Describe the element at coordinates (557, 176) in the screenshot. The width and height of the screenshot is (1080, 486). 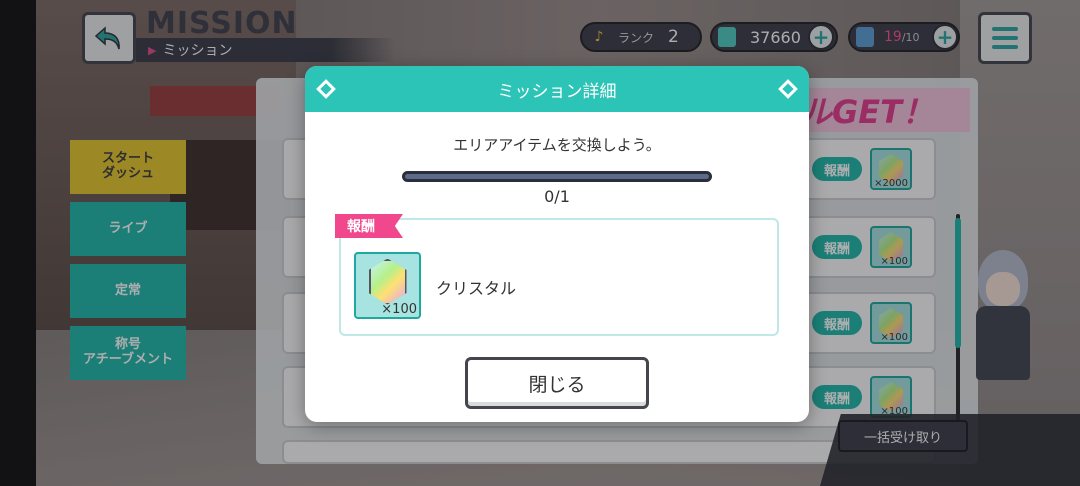
I see `progress-bar` at that location.